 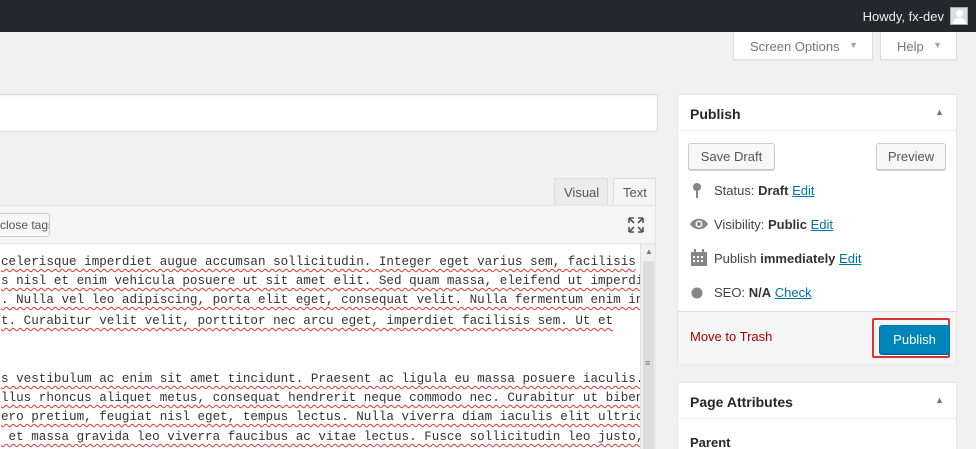 What do you see at coordinates (793, 292) in the screenshot?
I see `seo-check-link: Check` at bounding box center [793, 292].